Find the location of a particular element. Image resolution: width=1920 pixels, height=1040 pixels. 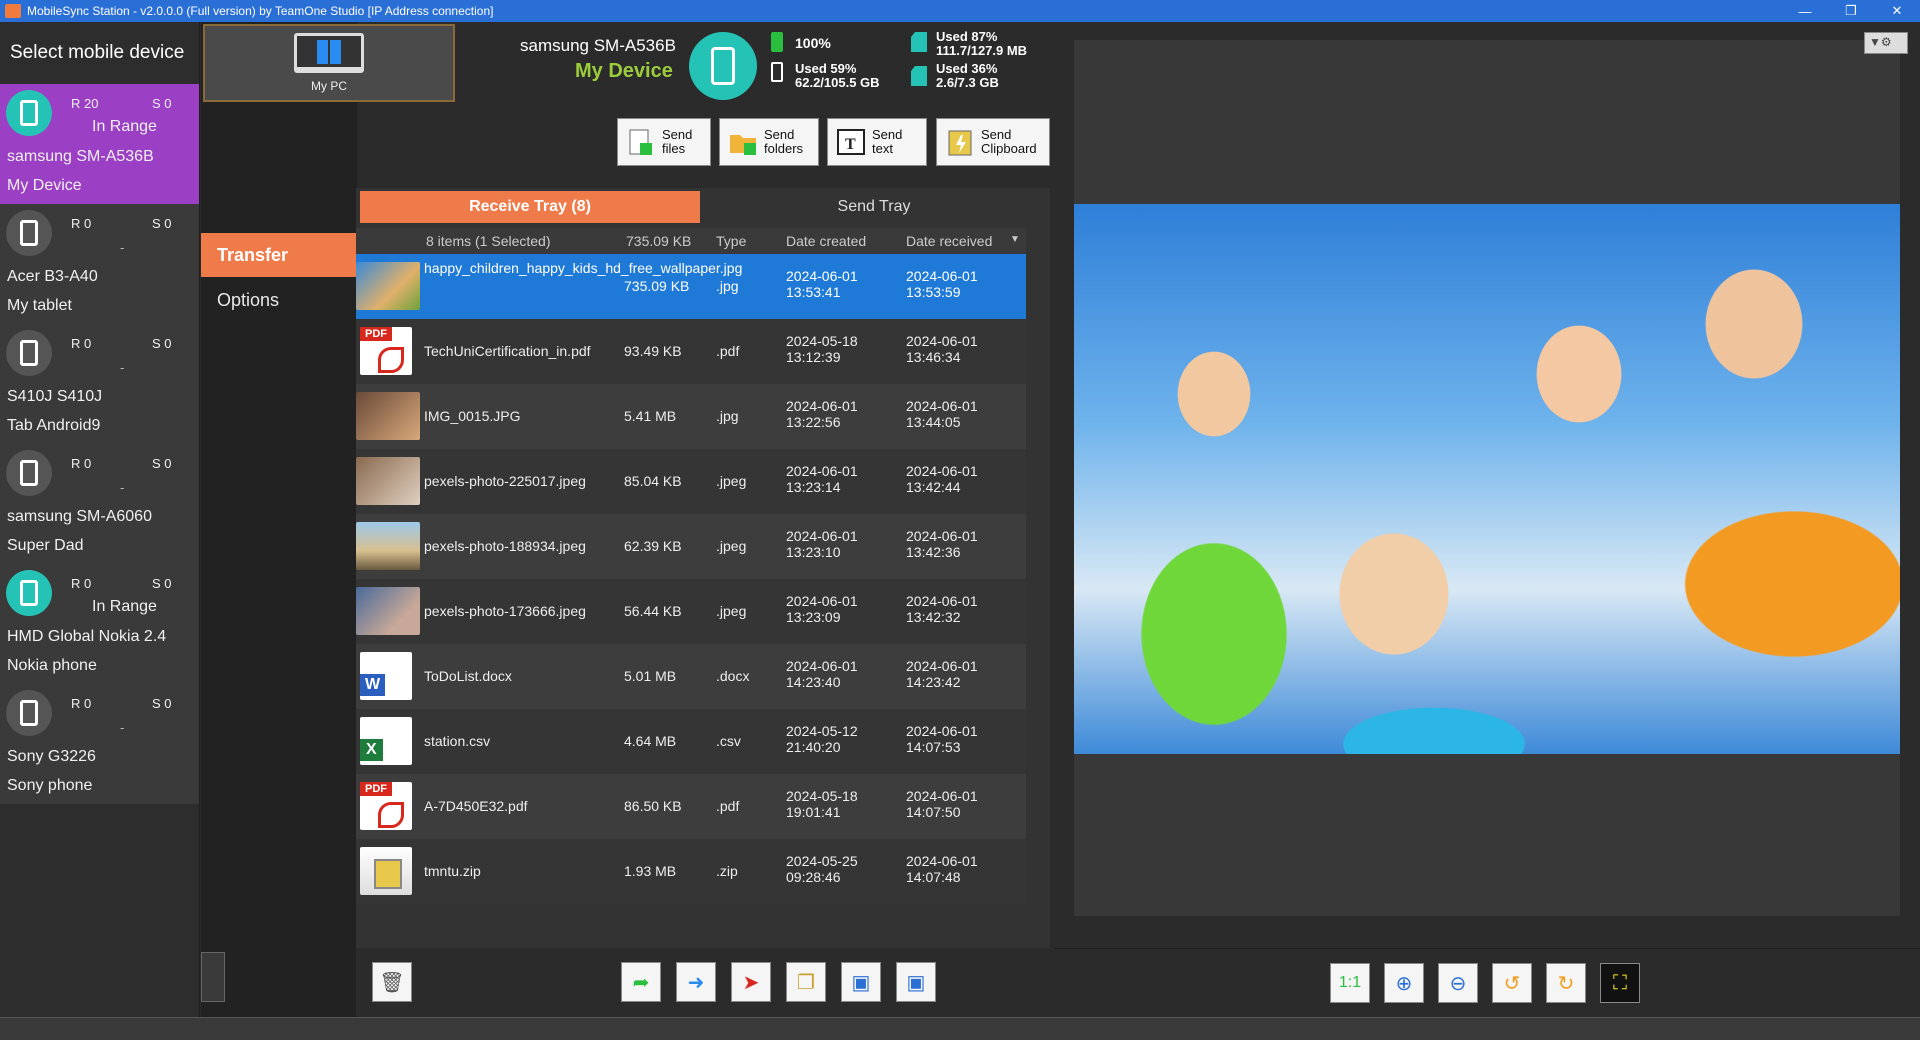

device-item: R 0 S 0 - Sony G3226 Sony phone is located at coordinates (99, 744).